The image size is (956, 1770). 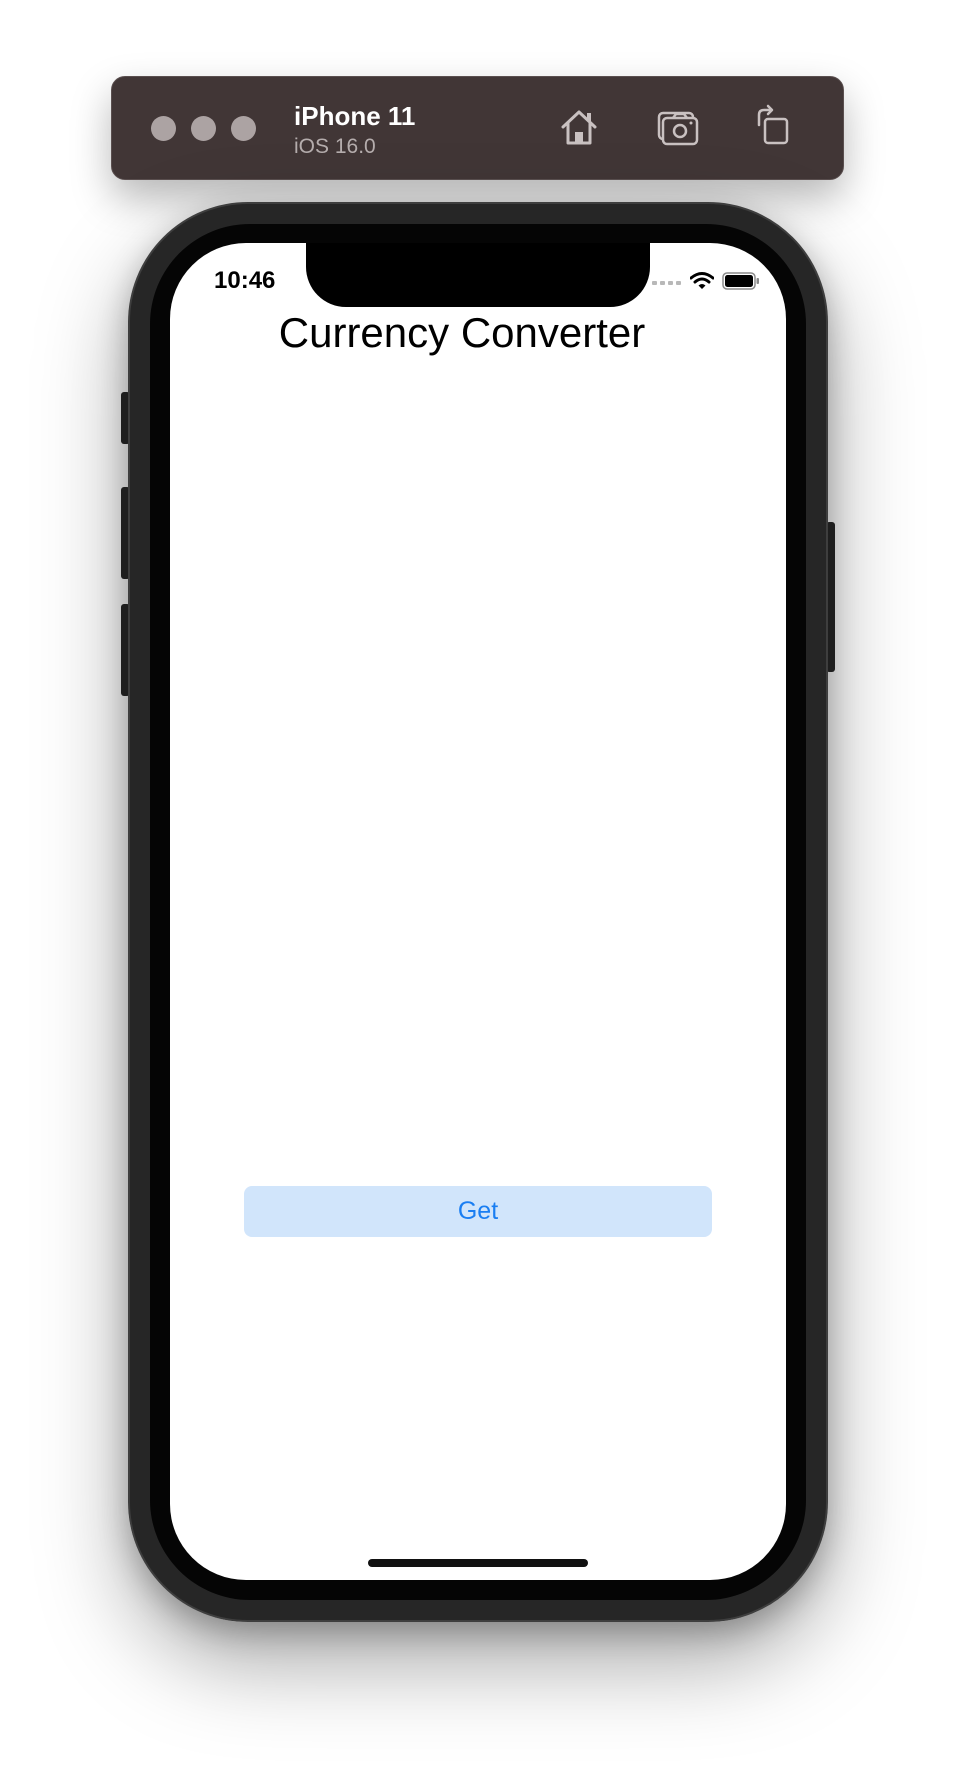 I want to click on rotate-icon, so click(x=773, y=124).